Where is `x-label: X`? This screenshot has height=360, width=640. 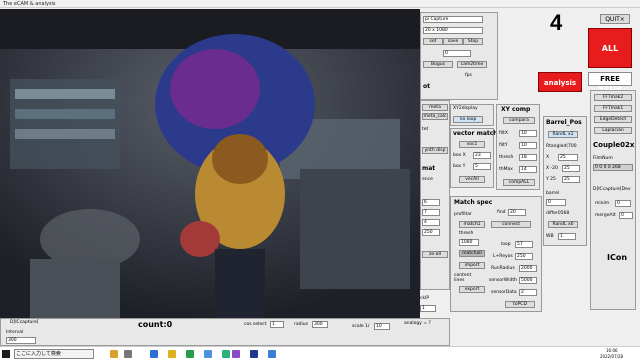
x-label: X is located at coordinates (548, 157).